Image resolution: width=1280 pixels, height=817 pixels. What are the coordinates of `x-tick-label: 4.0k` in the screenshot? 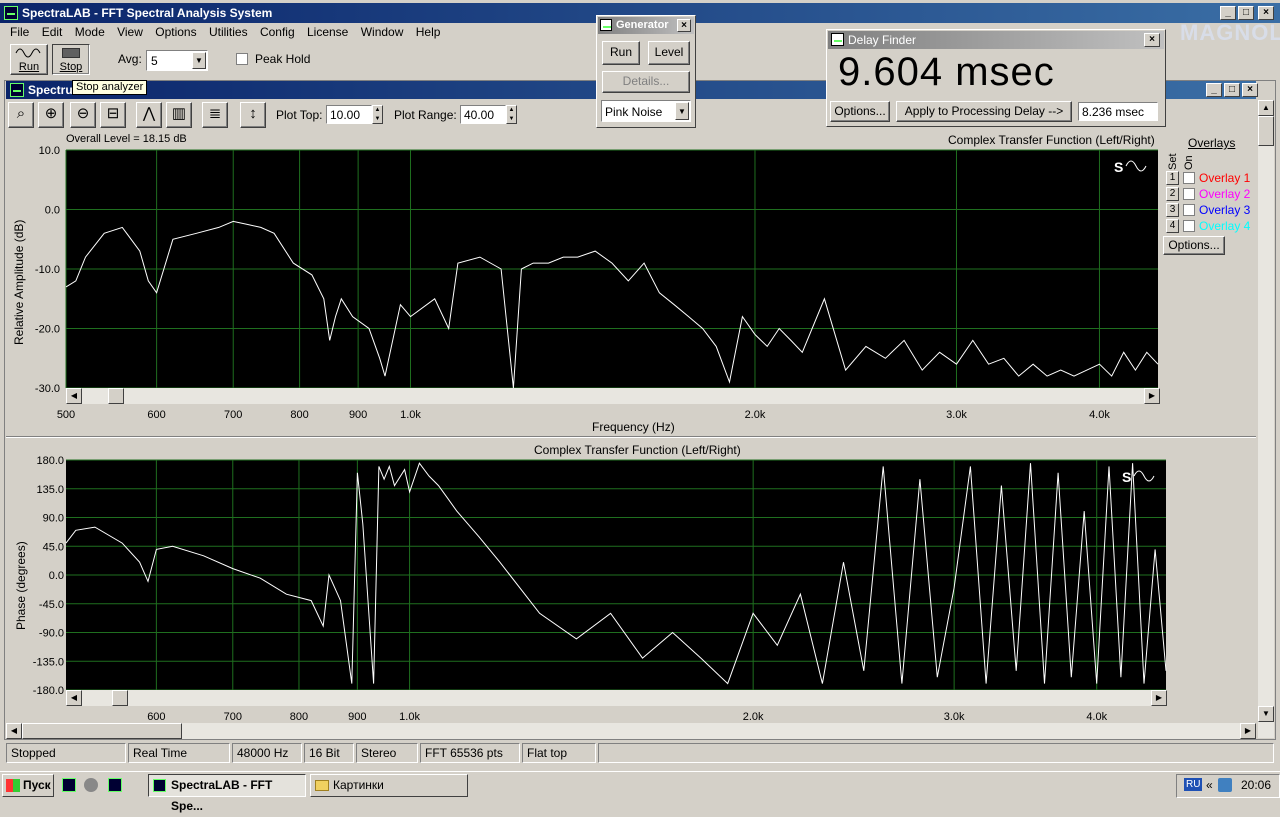 It's located at (1096, 717).